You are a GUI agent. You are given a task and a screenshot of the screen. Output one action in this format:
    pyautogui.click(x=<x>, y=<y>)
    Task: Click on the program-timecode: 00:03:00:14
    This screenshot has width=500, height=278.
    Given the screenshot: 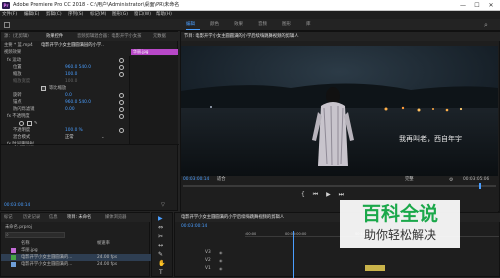 What is the action you would take?
    pyautogui.click(x=196, y=180)
    